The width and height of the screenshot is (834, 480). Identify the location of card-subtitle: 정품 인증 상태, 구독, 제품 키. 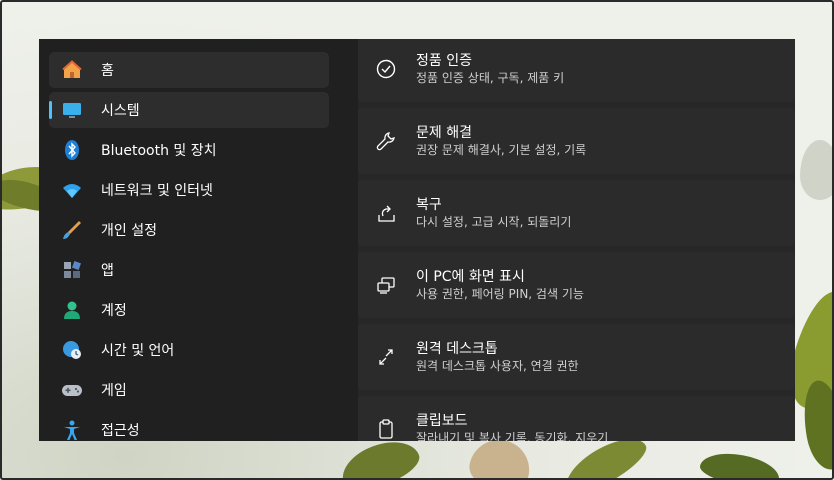
(490, 77).